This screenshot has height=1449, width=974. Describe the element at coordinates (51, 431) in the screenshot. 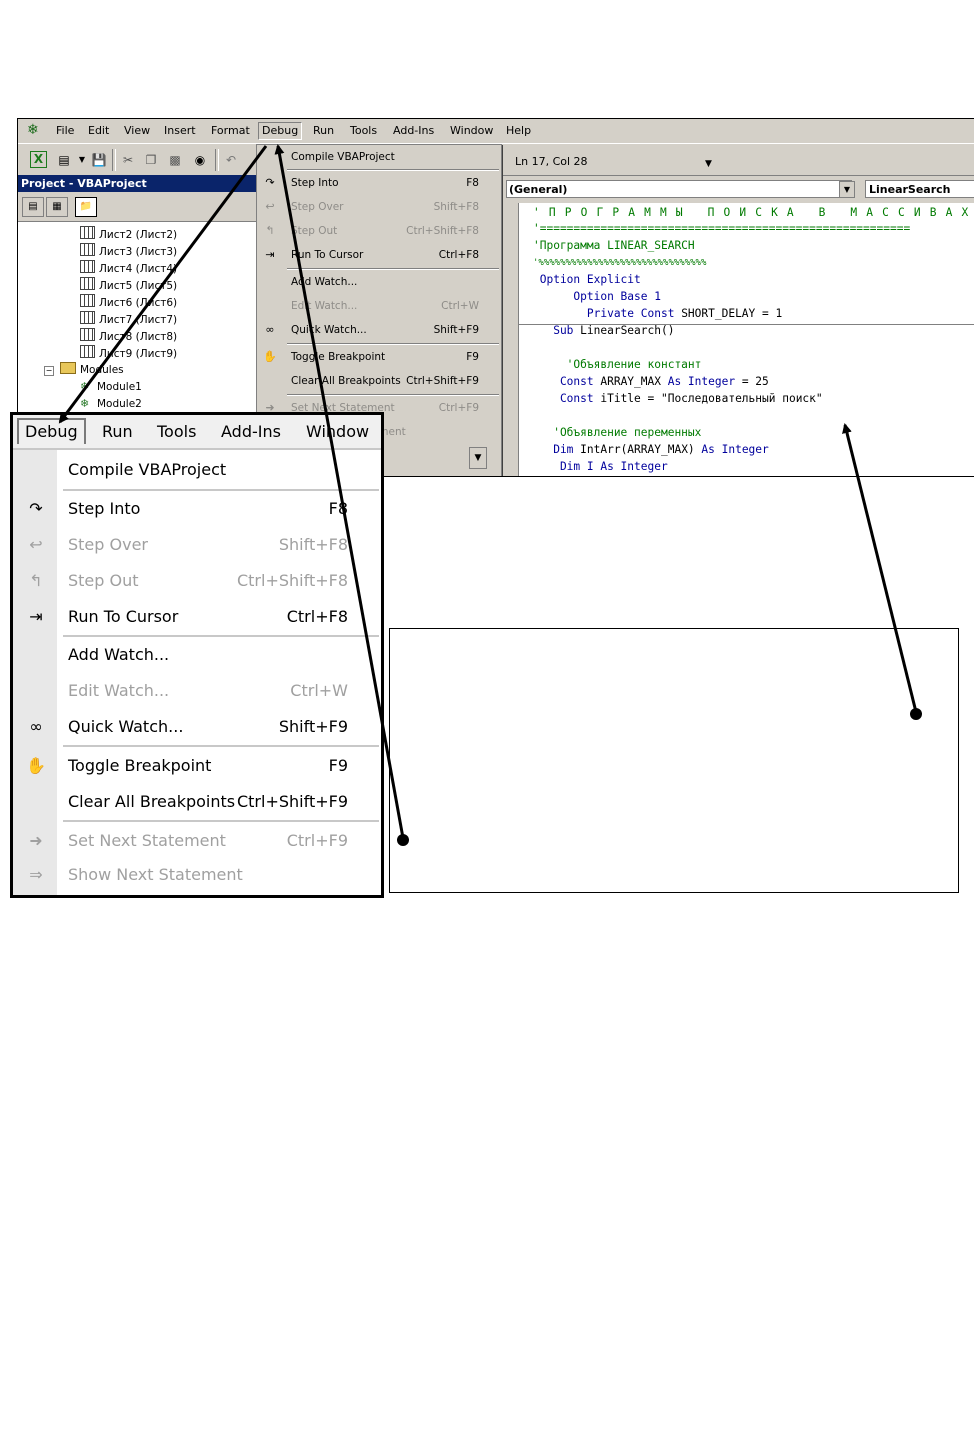

I see `enlarged-menu-debug: Debug` at that location.